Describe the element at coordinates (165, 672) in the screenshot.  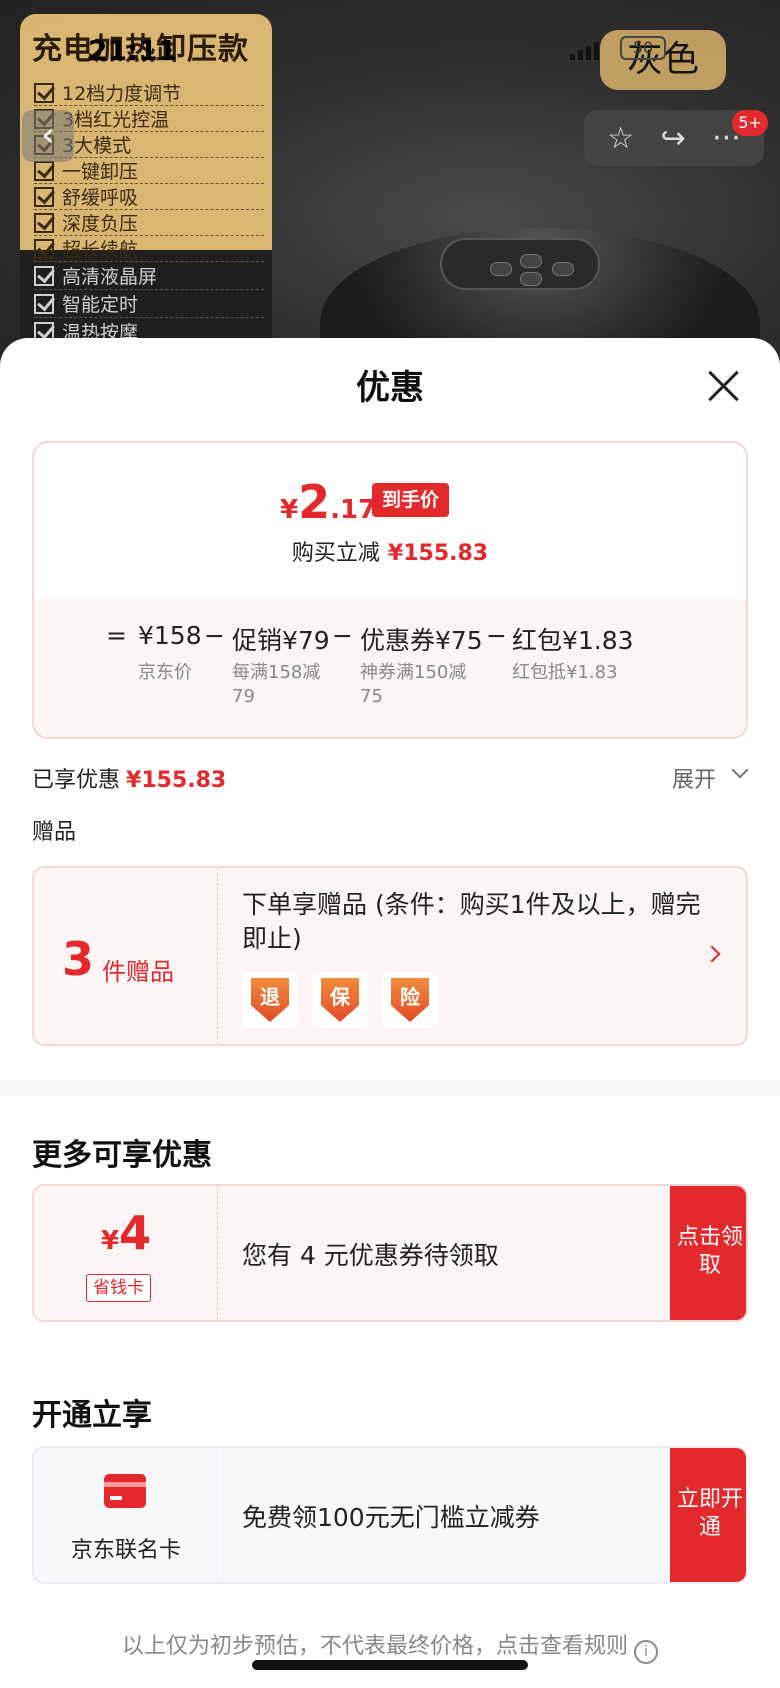
I see `formula-base-sub: 京东价` at that location.